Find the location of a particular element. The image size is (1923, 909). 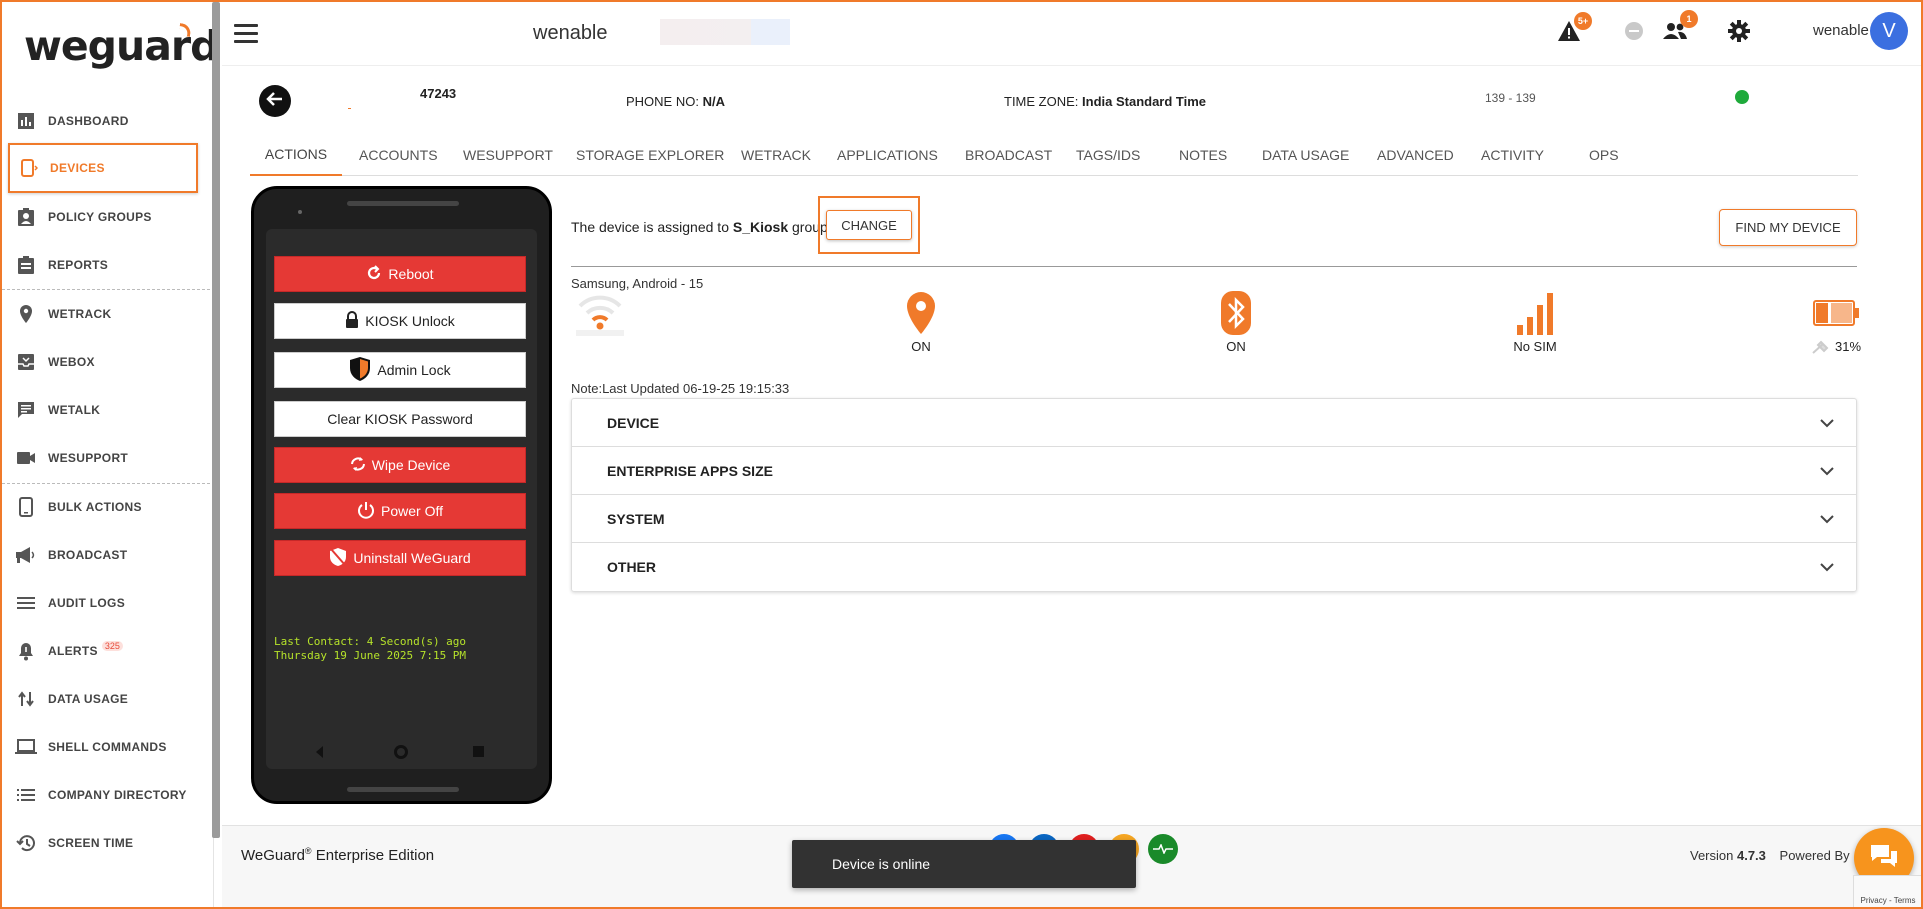

accordion-label: OTHER is located at coordinates (631, 567).